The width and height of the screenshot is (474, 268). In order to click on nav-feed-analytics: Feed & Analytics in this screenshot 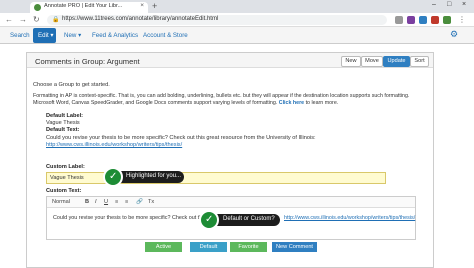, I will do `click(115, 35)`.